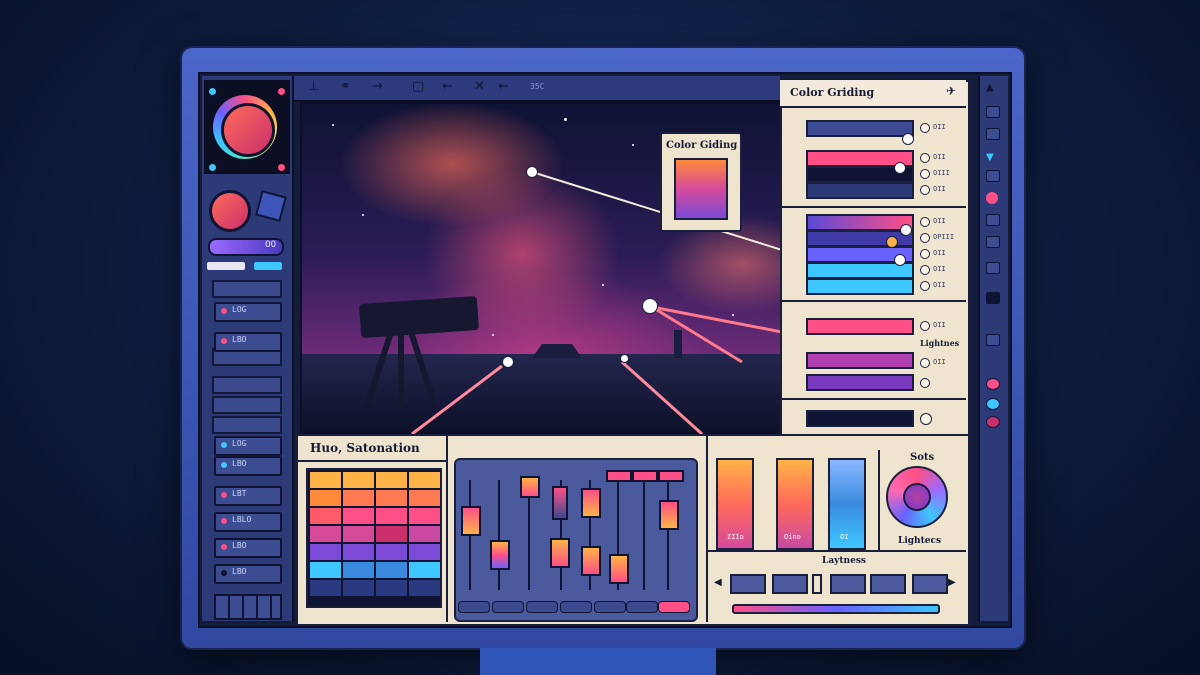  I want to click on gradient-slider: OO, so click(246, 247).